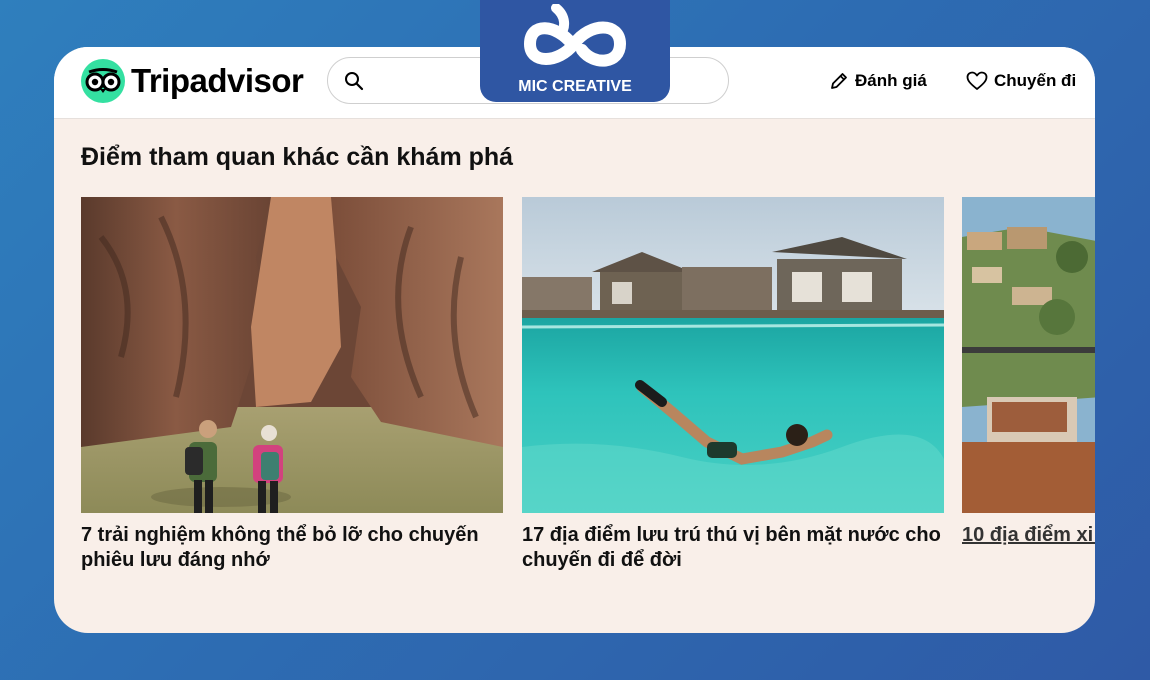 The height and width of the screenshot is (680, 1150). I want to click on infinity-logo-icon, so click(575, 35).